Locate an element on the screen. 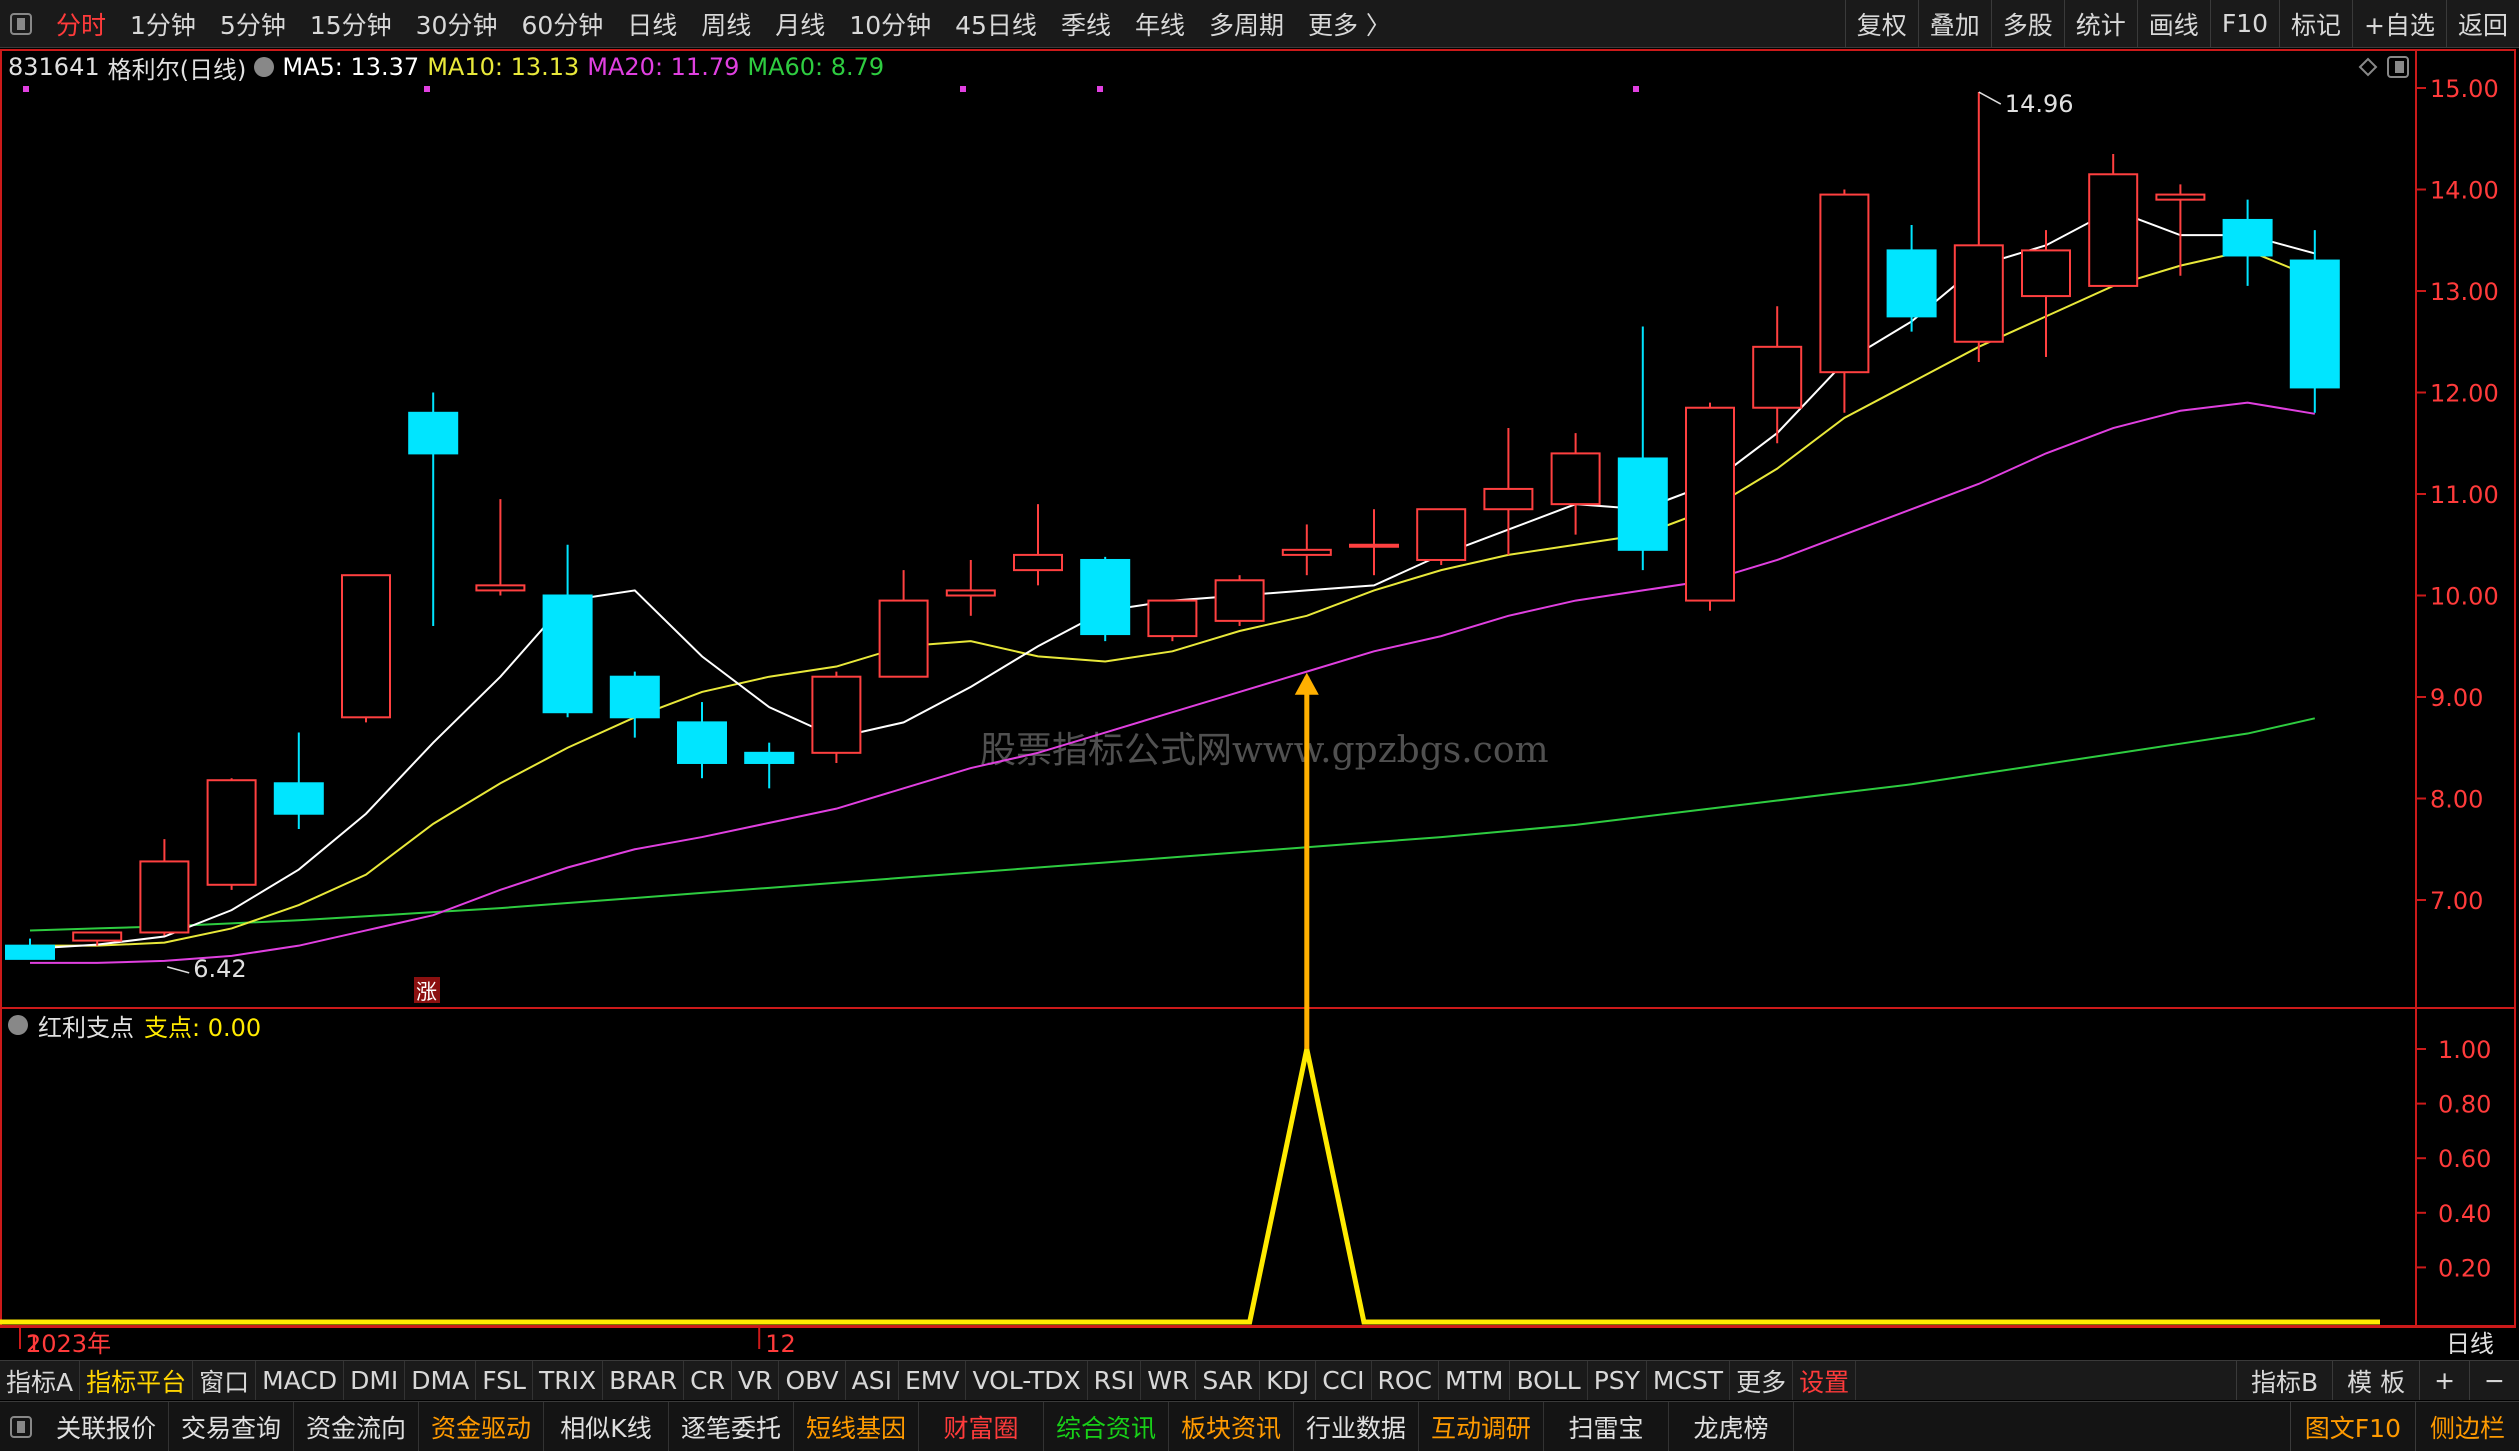 This screenshot has height=1451, width=2519. period-tab-5: 60分钟 is located at coordinates (562, 24).